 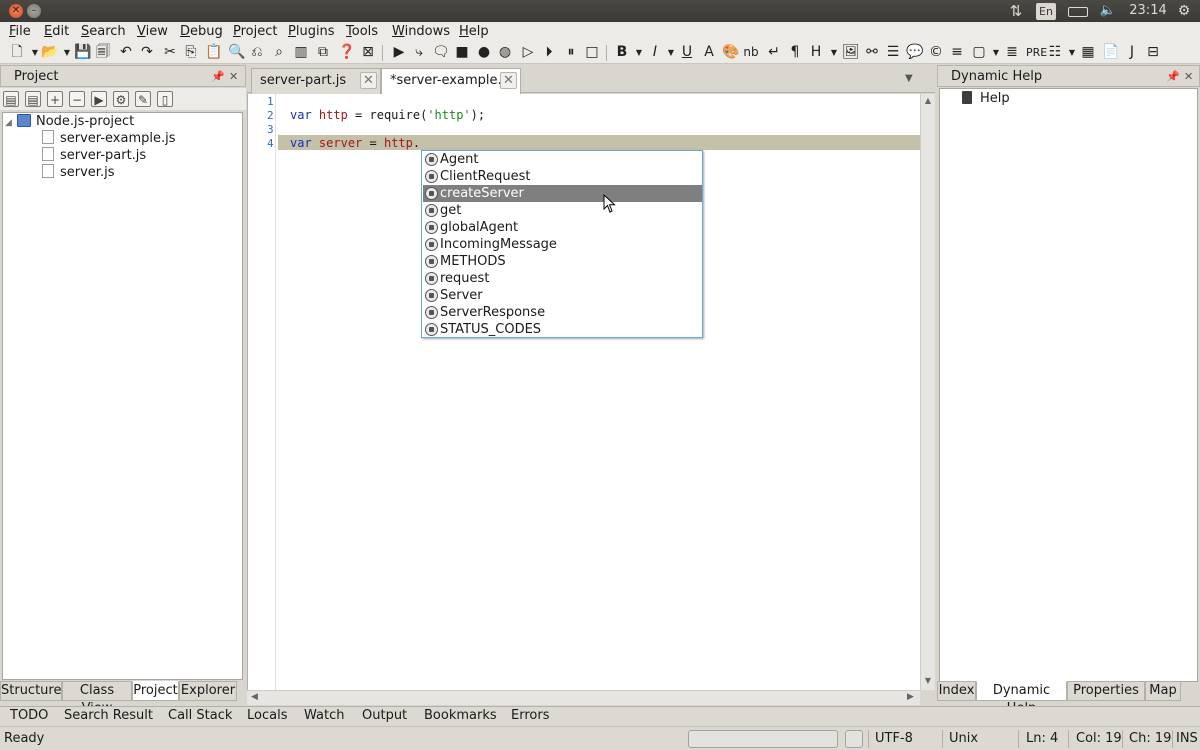 What do you see at coordinates (854, 739) in the screenshot?
I see `progress-cancel-button` at bounding box center [854, 739].